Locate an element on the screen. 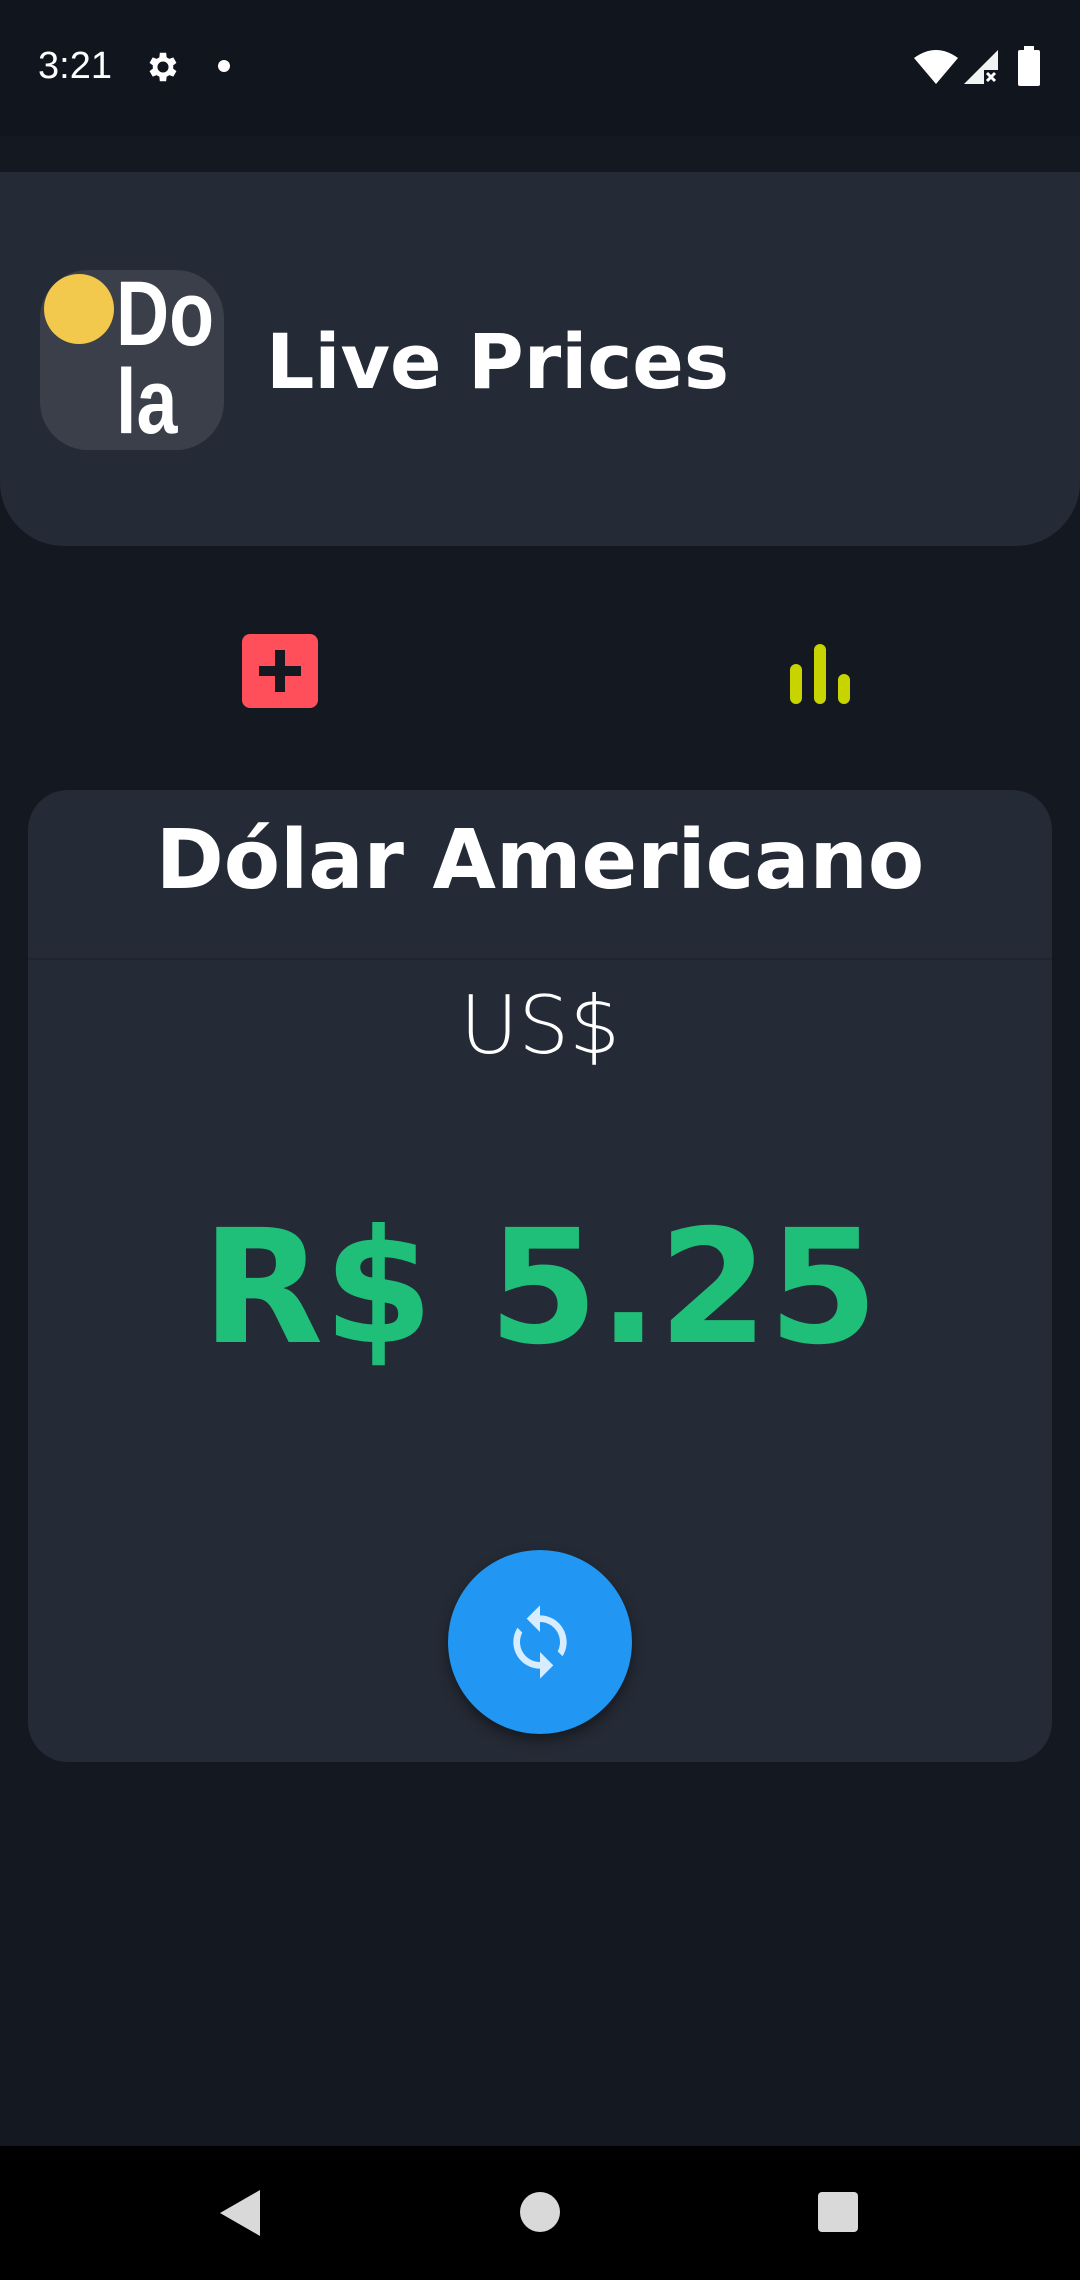 The width and height of the screenshot is (1080, 2280). refresh-icon is located at coordinates (540, 1642).